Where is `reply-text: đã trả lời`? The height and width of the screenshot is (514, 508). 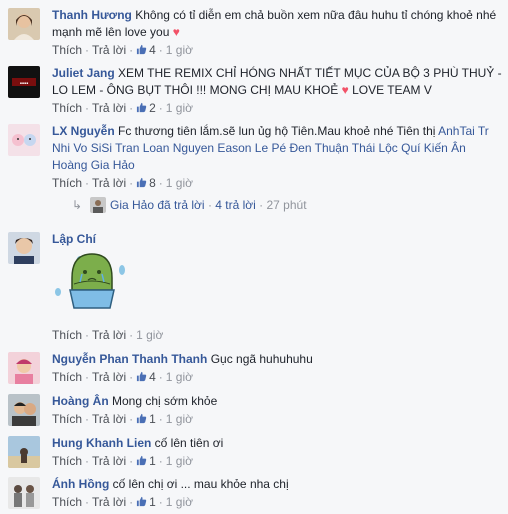
reply-text: đã trả lời is located at coordinates (181, 205).